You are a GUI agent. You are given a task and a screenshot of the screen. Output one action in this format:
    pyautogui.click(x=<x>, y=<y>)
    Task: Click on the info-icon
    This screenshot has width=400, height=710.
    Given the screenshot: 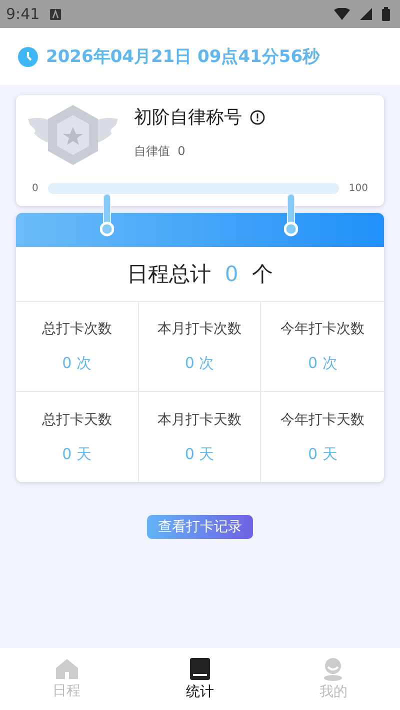 What is the action you would take?
    pyautogui.click(x=257, y=117)
    